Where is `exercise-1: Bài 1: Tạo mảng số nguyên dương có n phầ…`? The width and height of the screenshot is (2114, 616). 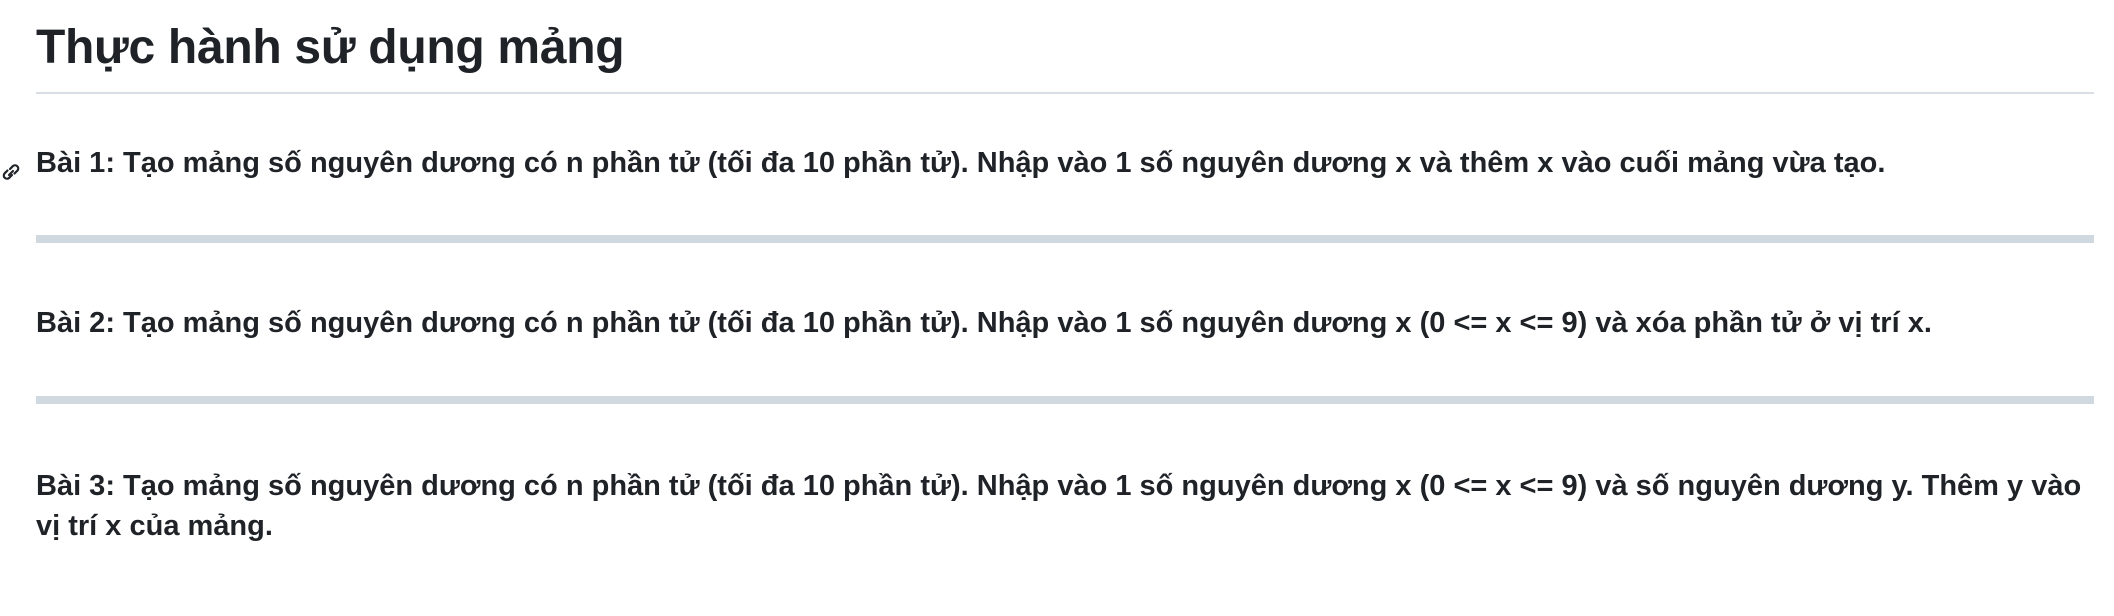
exercise-1: Bài 1: Tạo mảng số nguyên dương có n phầ… is located at coordinates (1048, 163).